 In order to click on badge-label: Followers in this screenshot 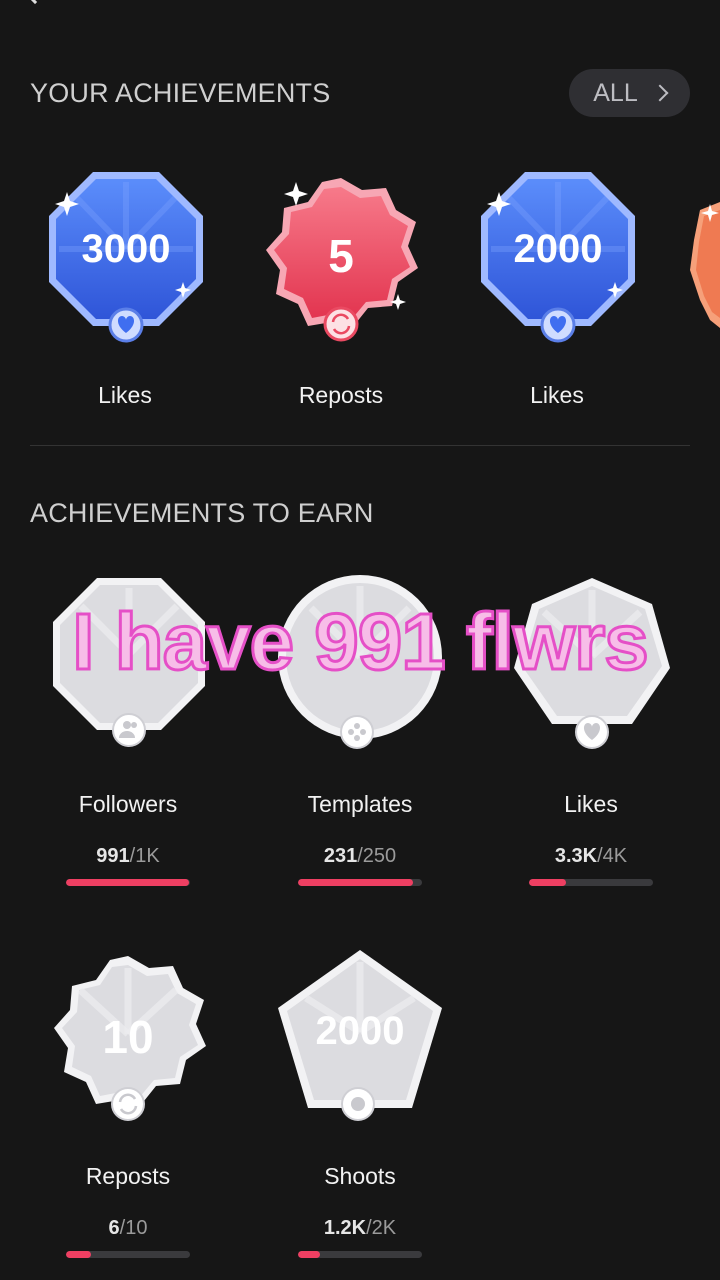, I will do `click(128, 804)`.